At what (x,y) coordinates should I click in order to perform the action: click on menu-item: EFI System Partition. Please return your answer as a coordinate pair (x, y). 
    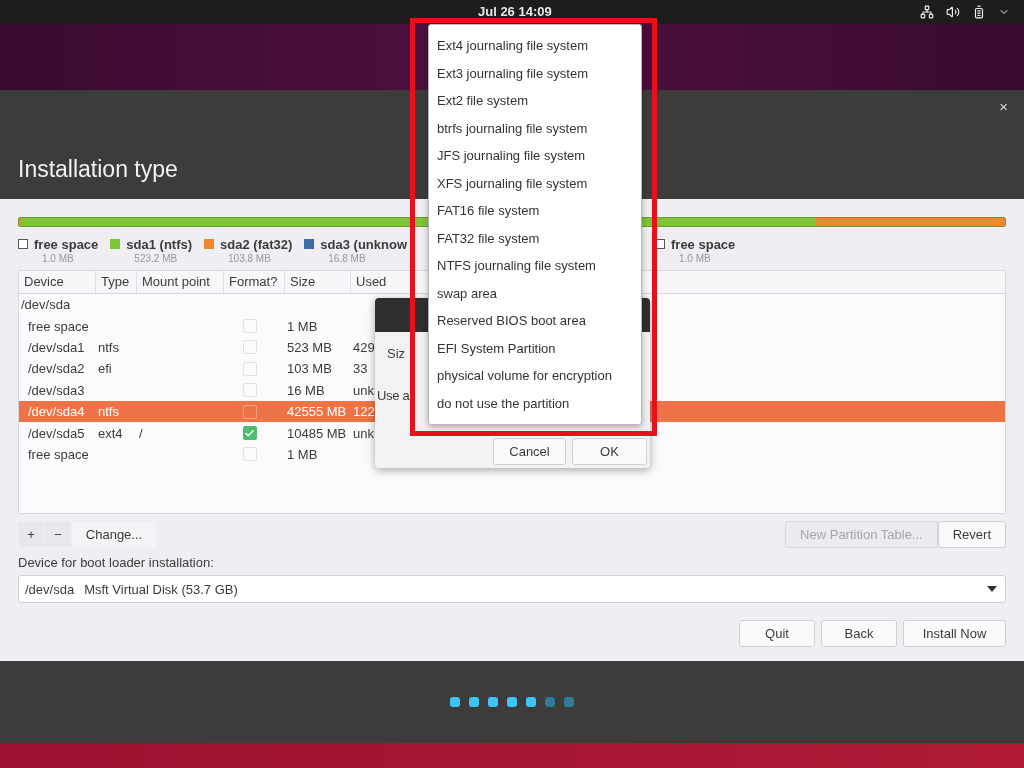
    Looking at the image, I should click on (535, 348).